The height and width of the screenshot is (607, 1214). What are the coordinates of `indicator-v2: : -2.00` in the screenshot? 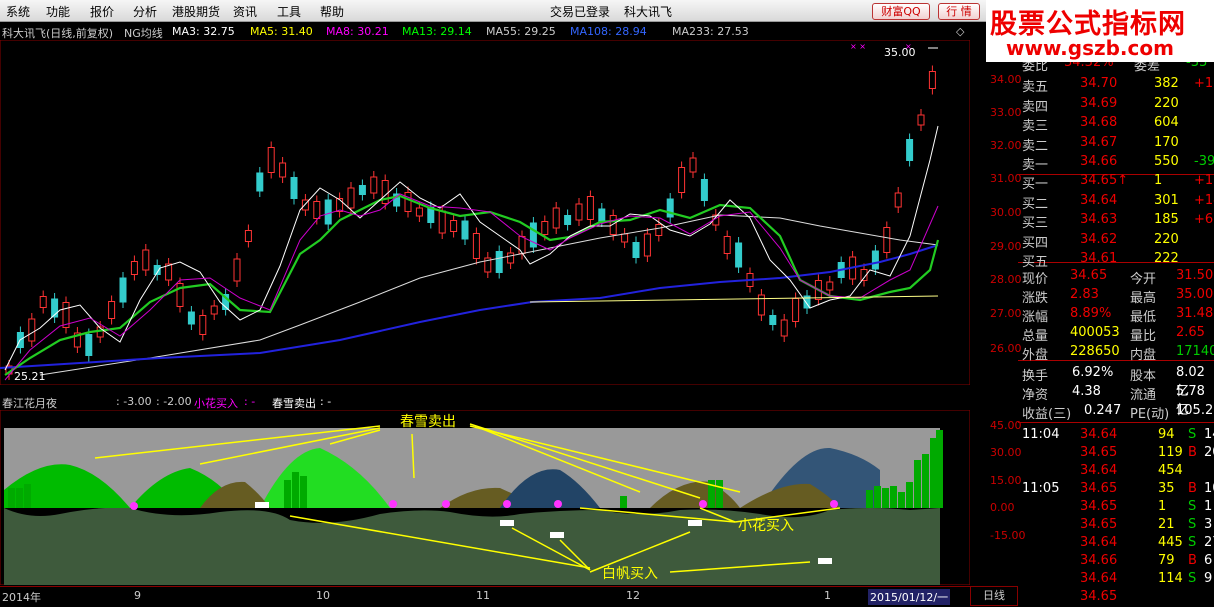 It's located at (174, 401).